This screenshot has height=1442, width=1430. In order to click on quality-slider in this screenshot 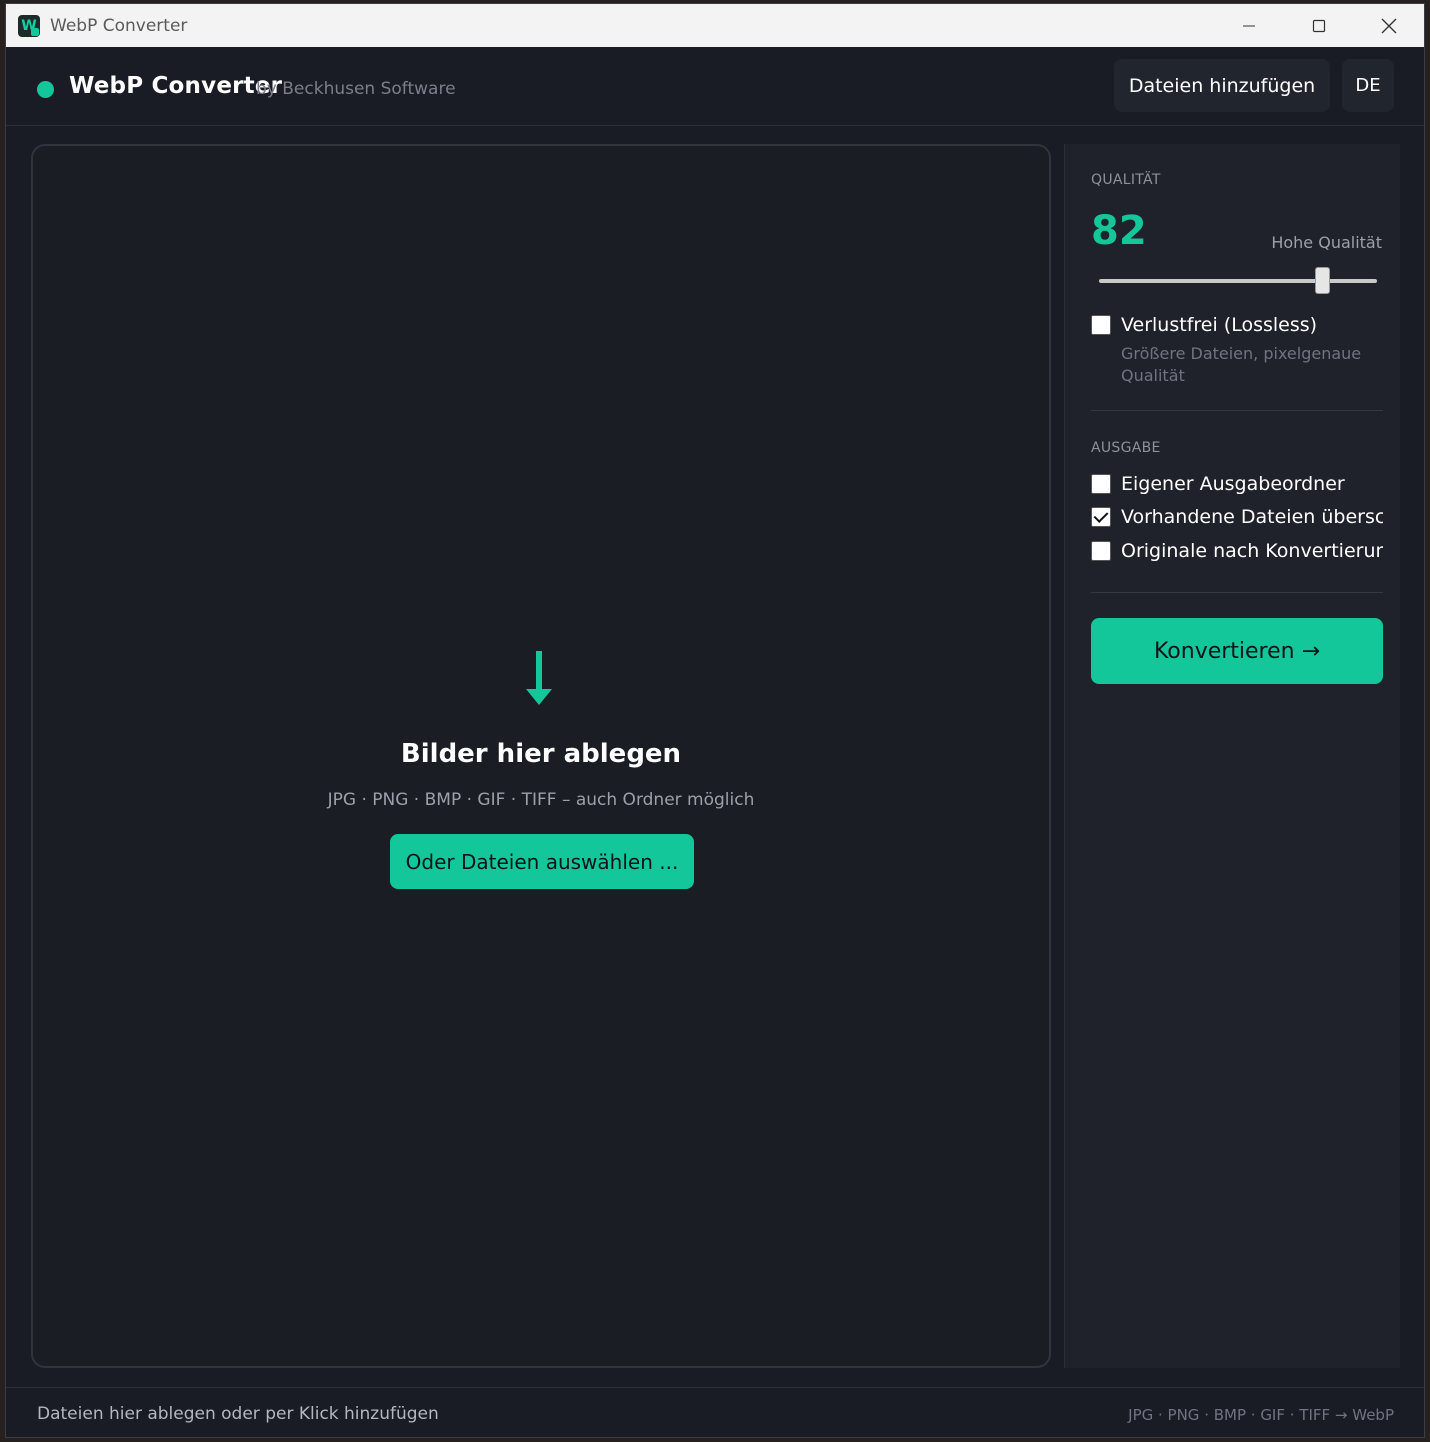, I will do `click(1238, 281)`.